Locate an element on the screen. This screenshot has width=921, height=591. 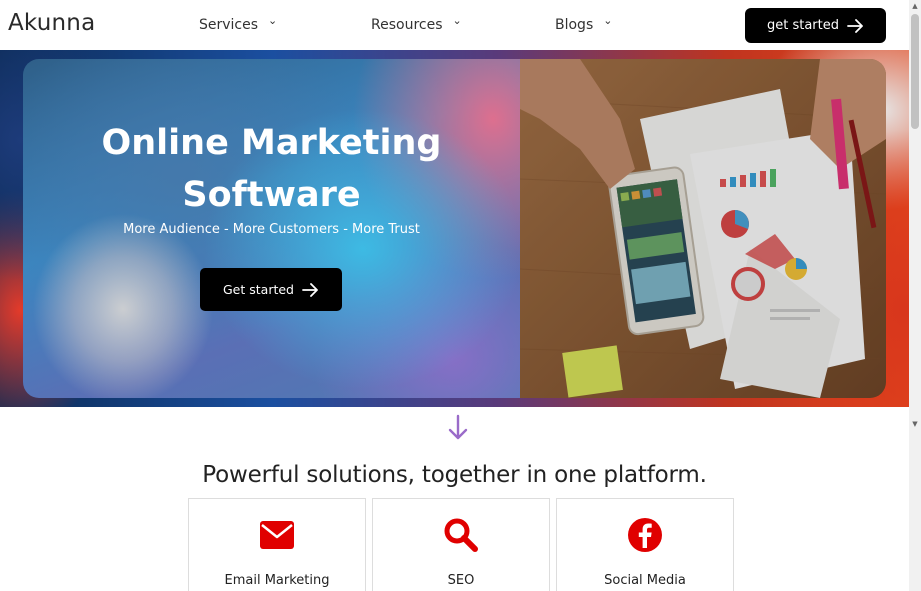
page-scrollbar: ▲ ▼ is located at coordinates (915, 295).